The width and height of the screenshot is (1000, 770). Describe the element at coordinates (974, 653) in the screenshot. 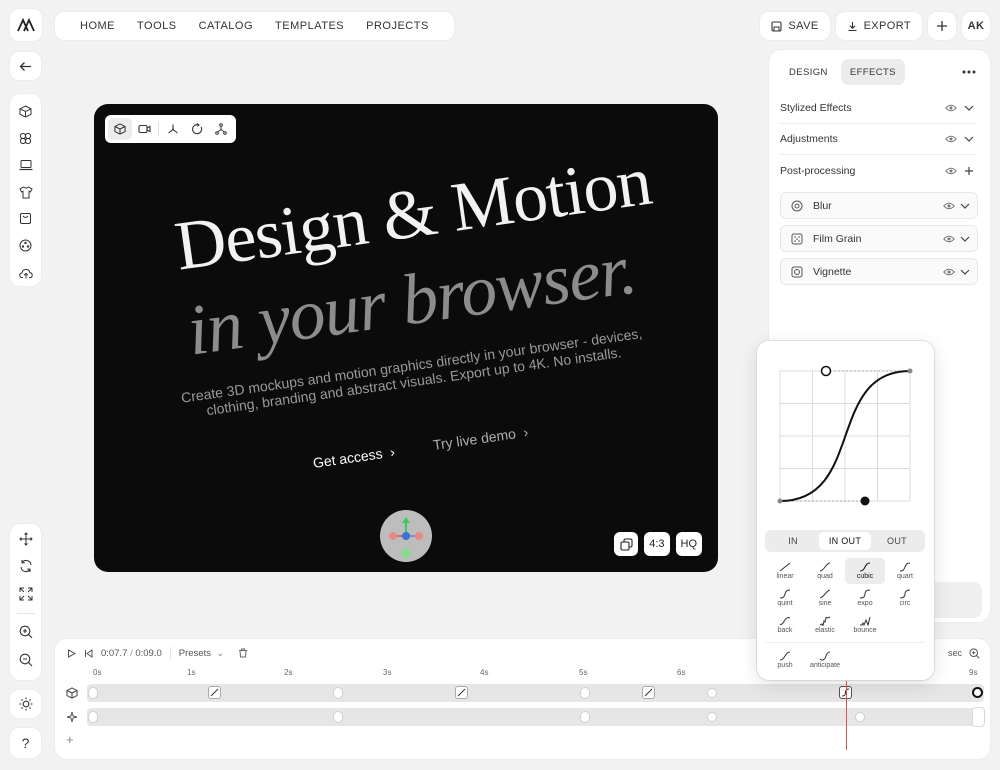

I see `timeline-zoom-button` at that location.